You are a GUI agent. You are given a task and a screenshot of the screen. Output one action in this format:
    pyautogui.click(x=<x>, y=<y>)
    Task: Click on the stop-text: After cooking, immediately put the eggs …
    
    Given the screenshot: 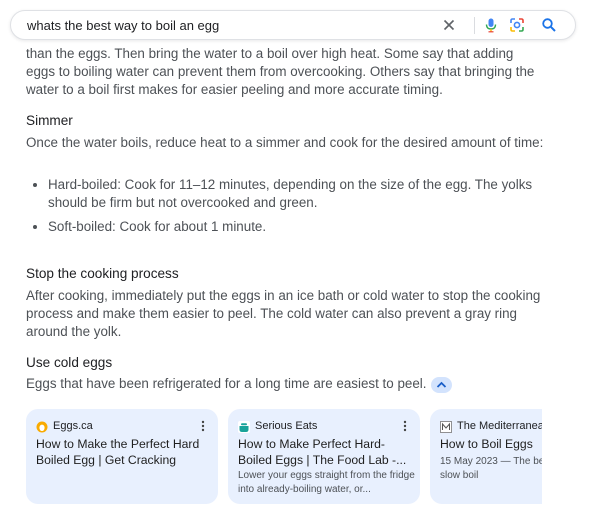 What is the action you would take?
    pyautogui.click(x=283, y=313)
    